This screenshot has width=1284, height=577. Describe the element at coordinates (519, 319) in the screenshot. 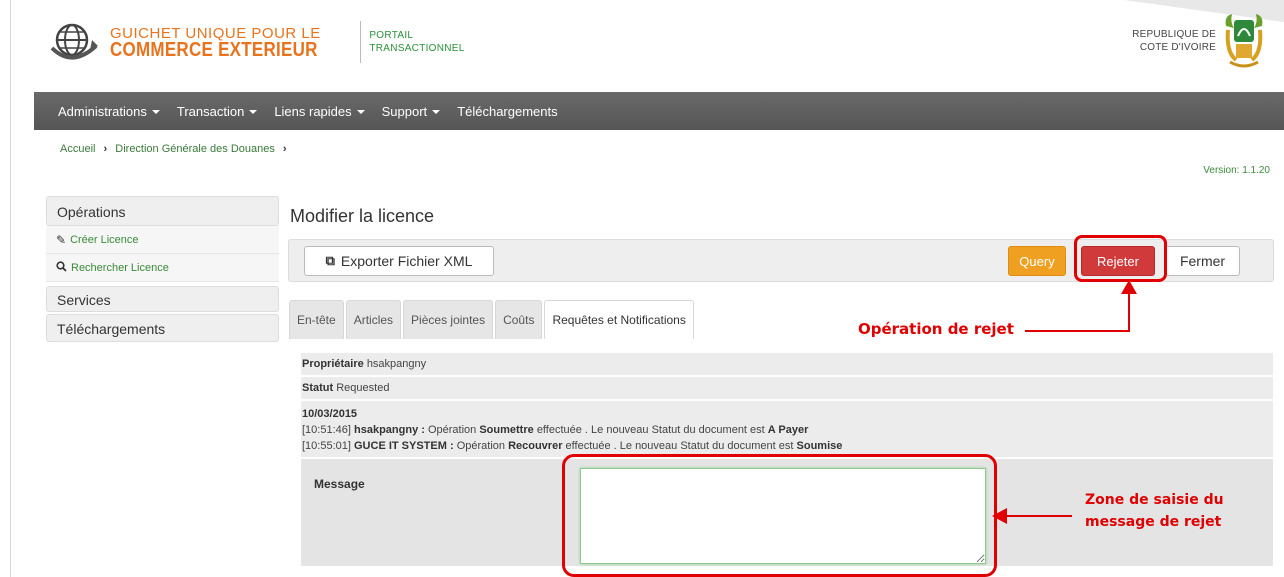

I see `tab-couts: Coûts` at that location.